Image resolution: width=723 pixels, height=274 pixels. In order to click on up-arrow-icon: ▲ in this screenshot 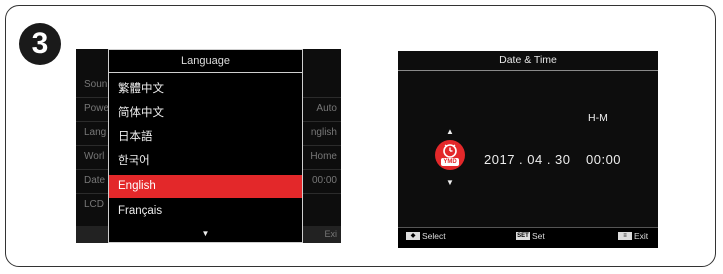, I will do `click(450, 131)`.